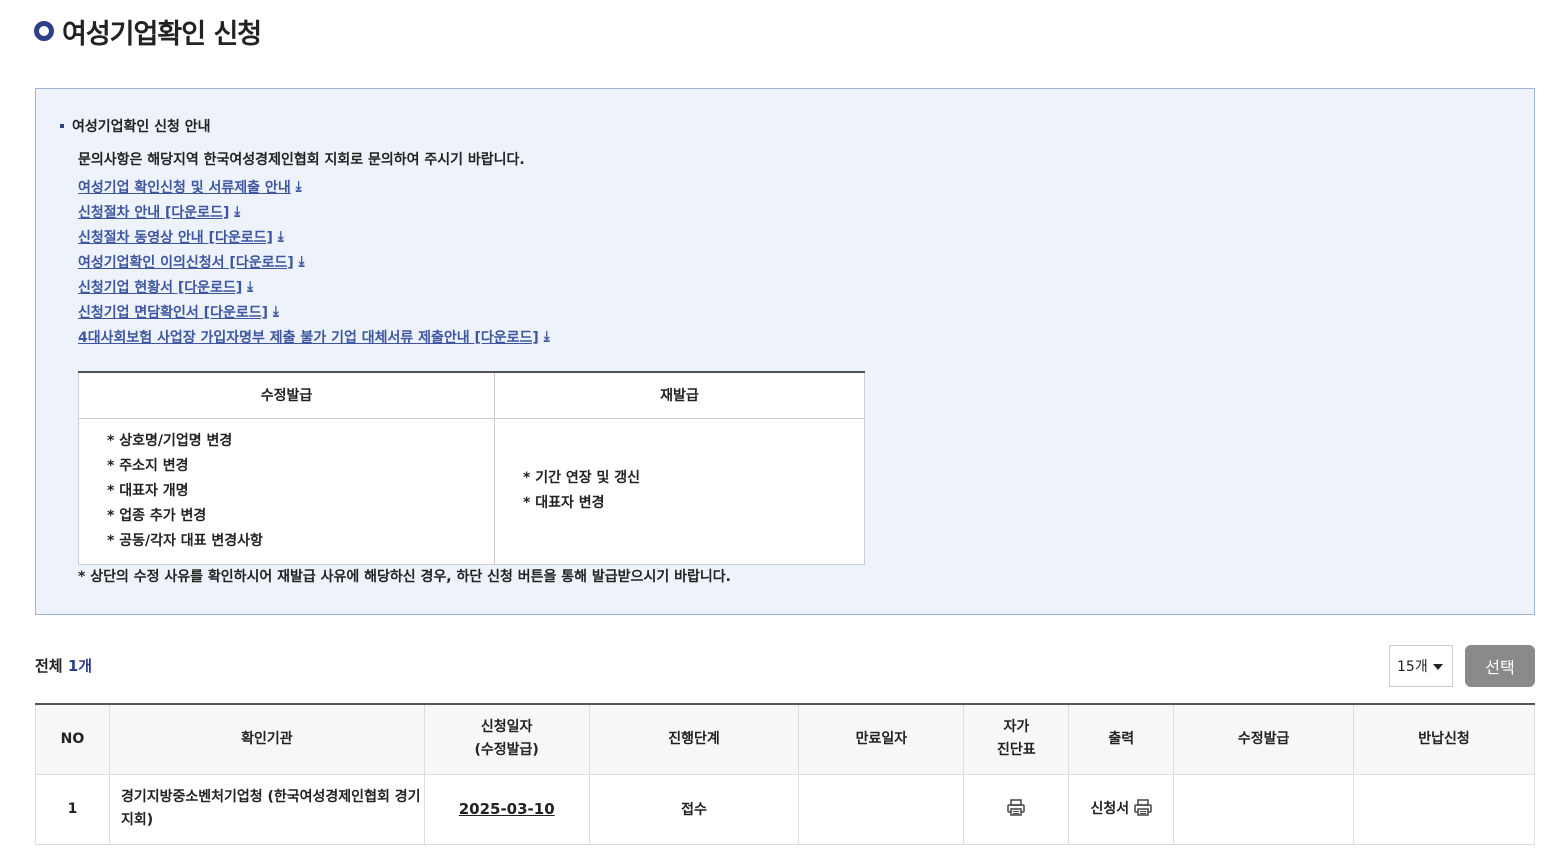  Describe the element at coordinates (314, 186) in the screenshot. I see `download-link-guide: 여성기업 확인신청 및 서류제출 안내 ⤓` at that location.